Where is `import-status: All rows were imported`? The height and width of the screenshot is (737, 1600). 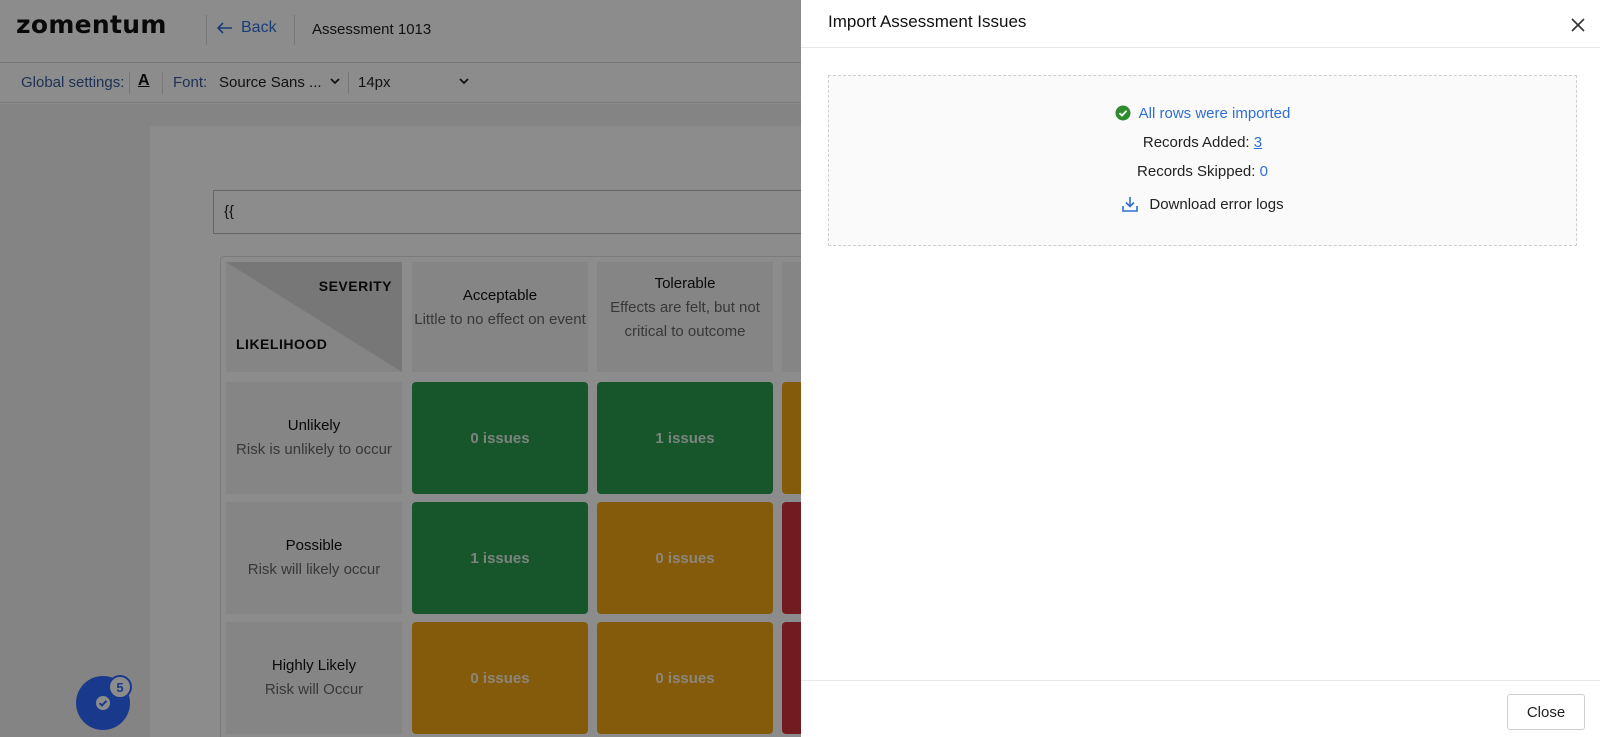
import-status: All rows were imported is located at coordinates (1202, 113).